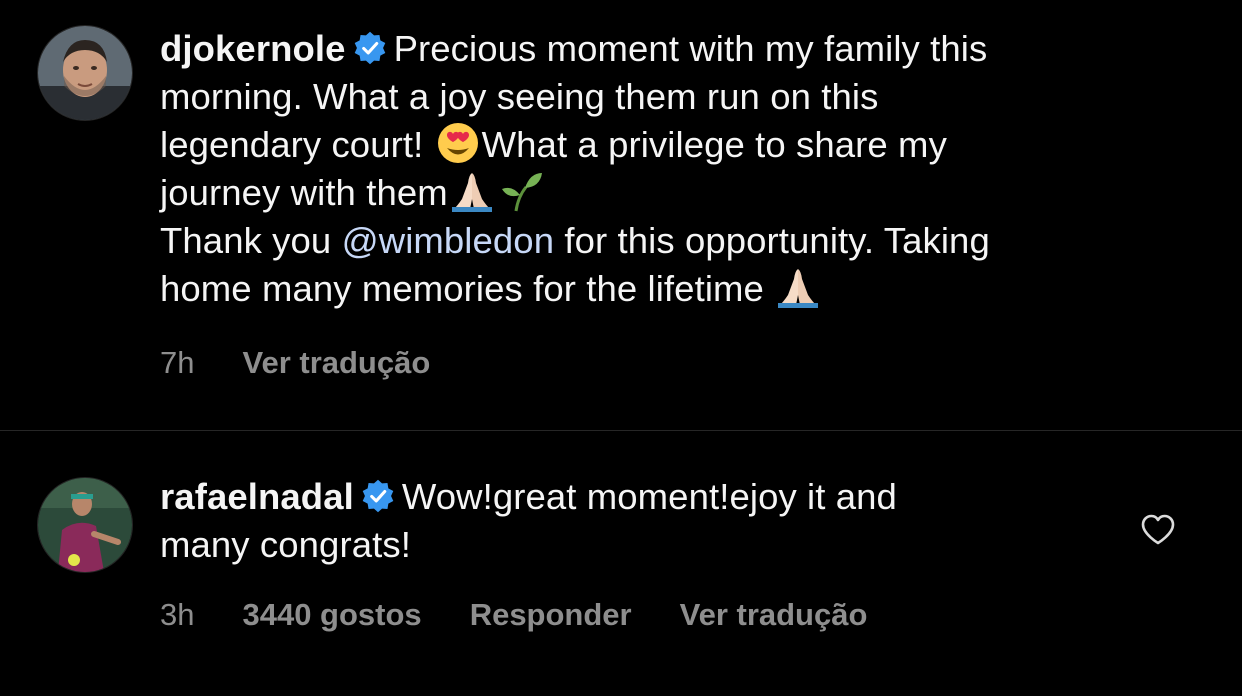 This screenshot has width=1242, height=696. I want to click on like-heart-icon, so click(1158, 530).